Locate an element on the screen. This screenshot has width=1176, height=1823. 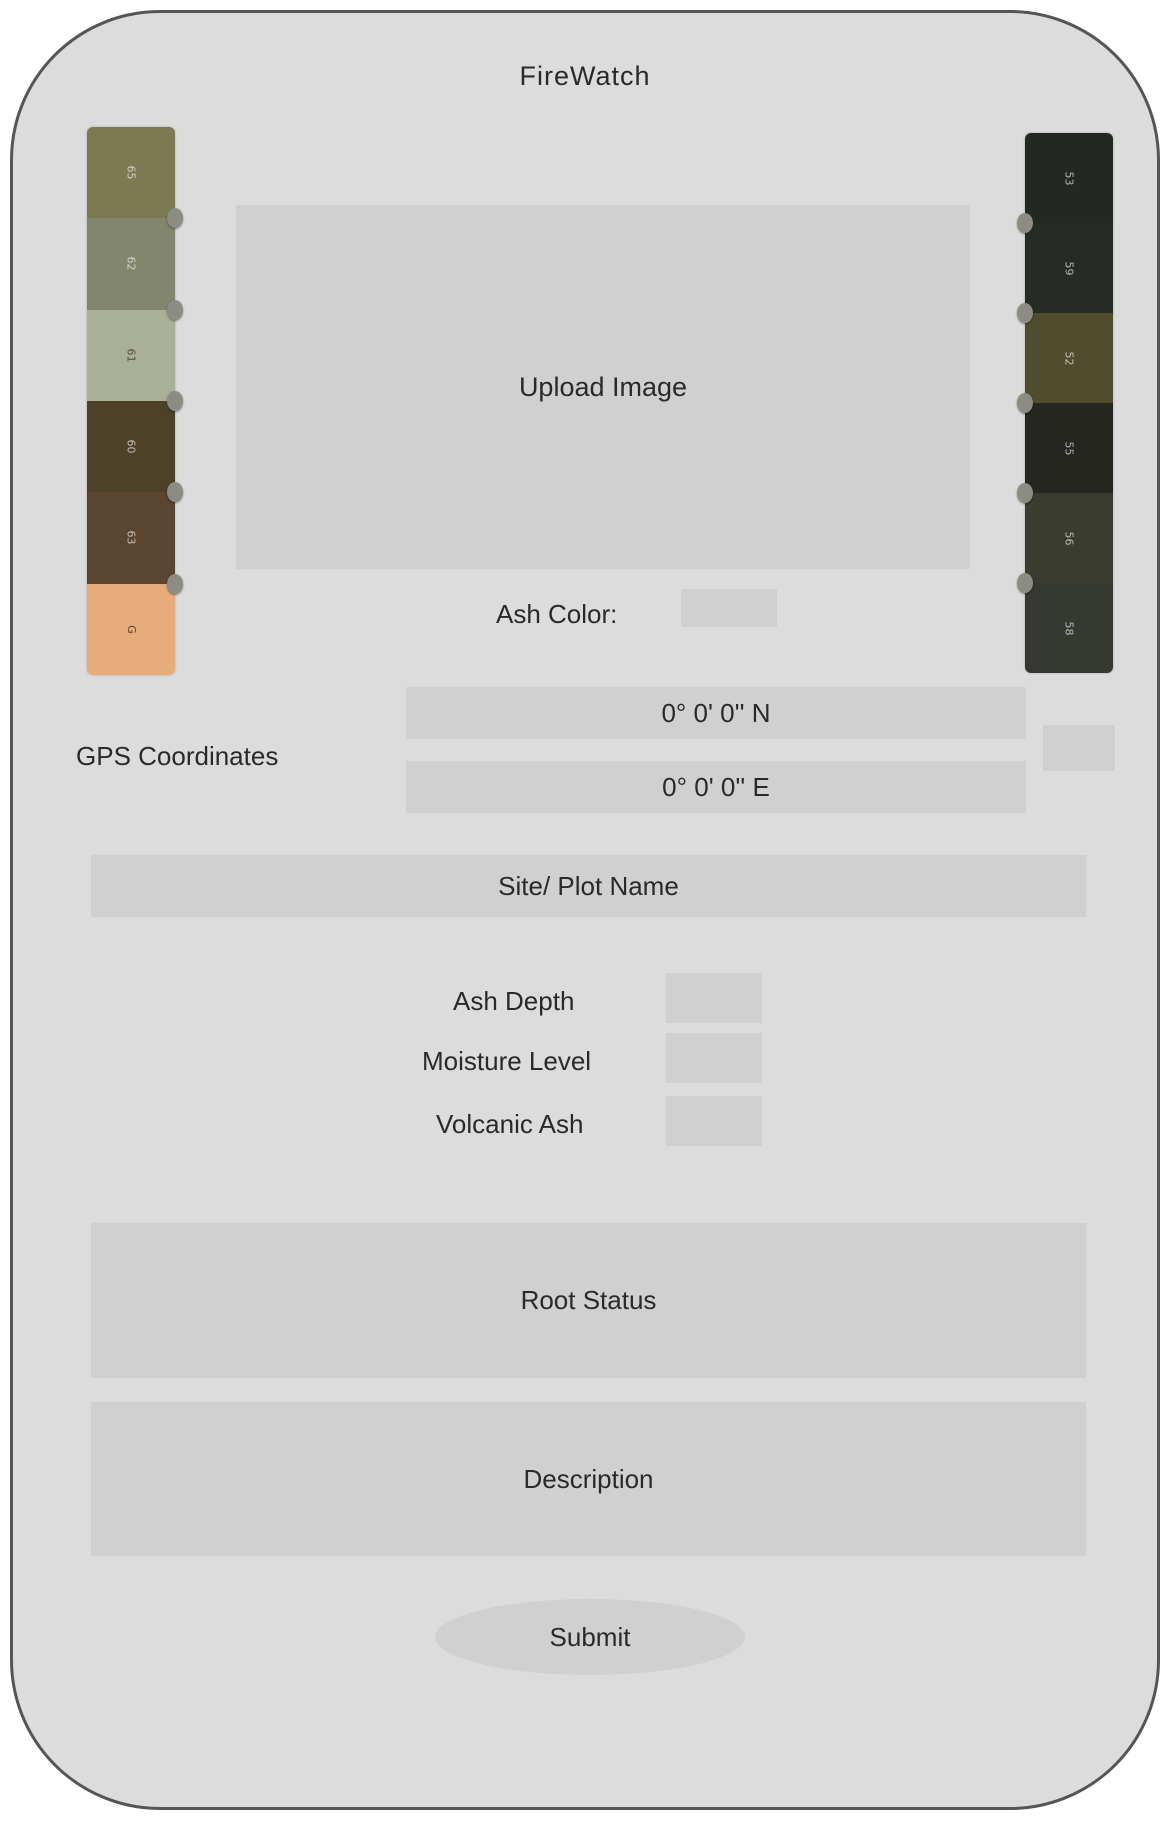
submit-button: Submit is located at coordinates (590, 1637).